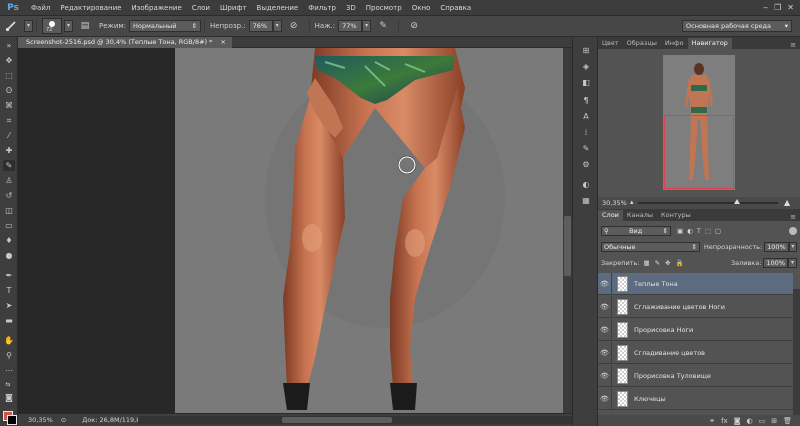 The width and height of the screenshot is (800, 426). I want to click on menu-help: Справка, so click(455, 8).